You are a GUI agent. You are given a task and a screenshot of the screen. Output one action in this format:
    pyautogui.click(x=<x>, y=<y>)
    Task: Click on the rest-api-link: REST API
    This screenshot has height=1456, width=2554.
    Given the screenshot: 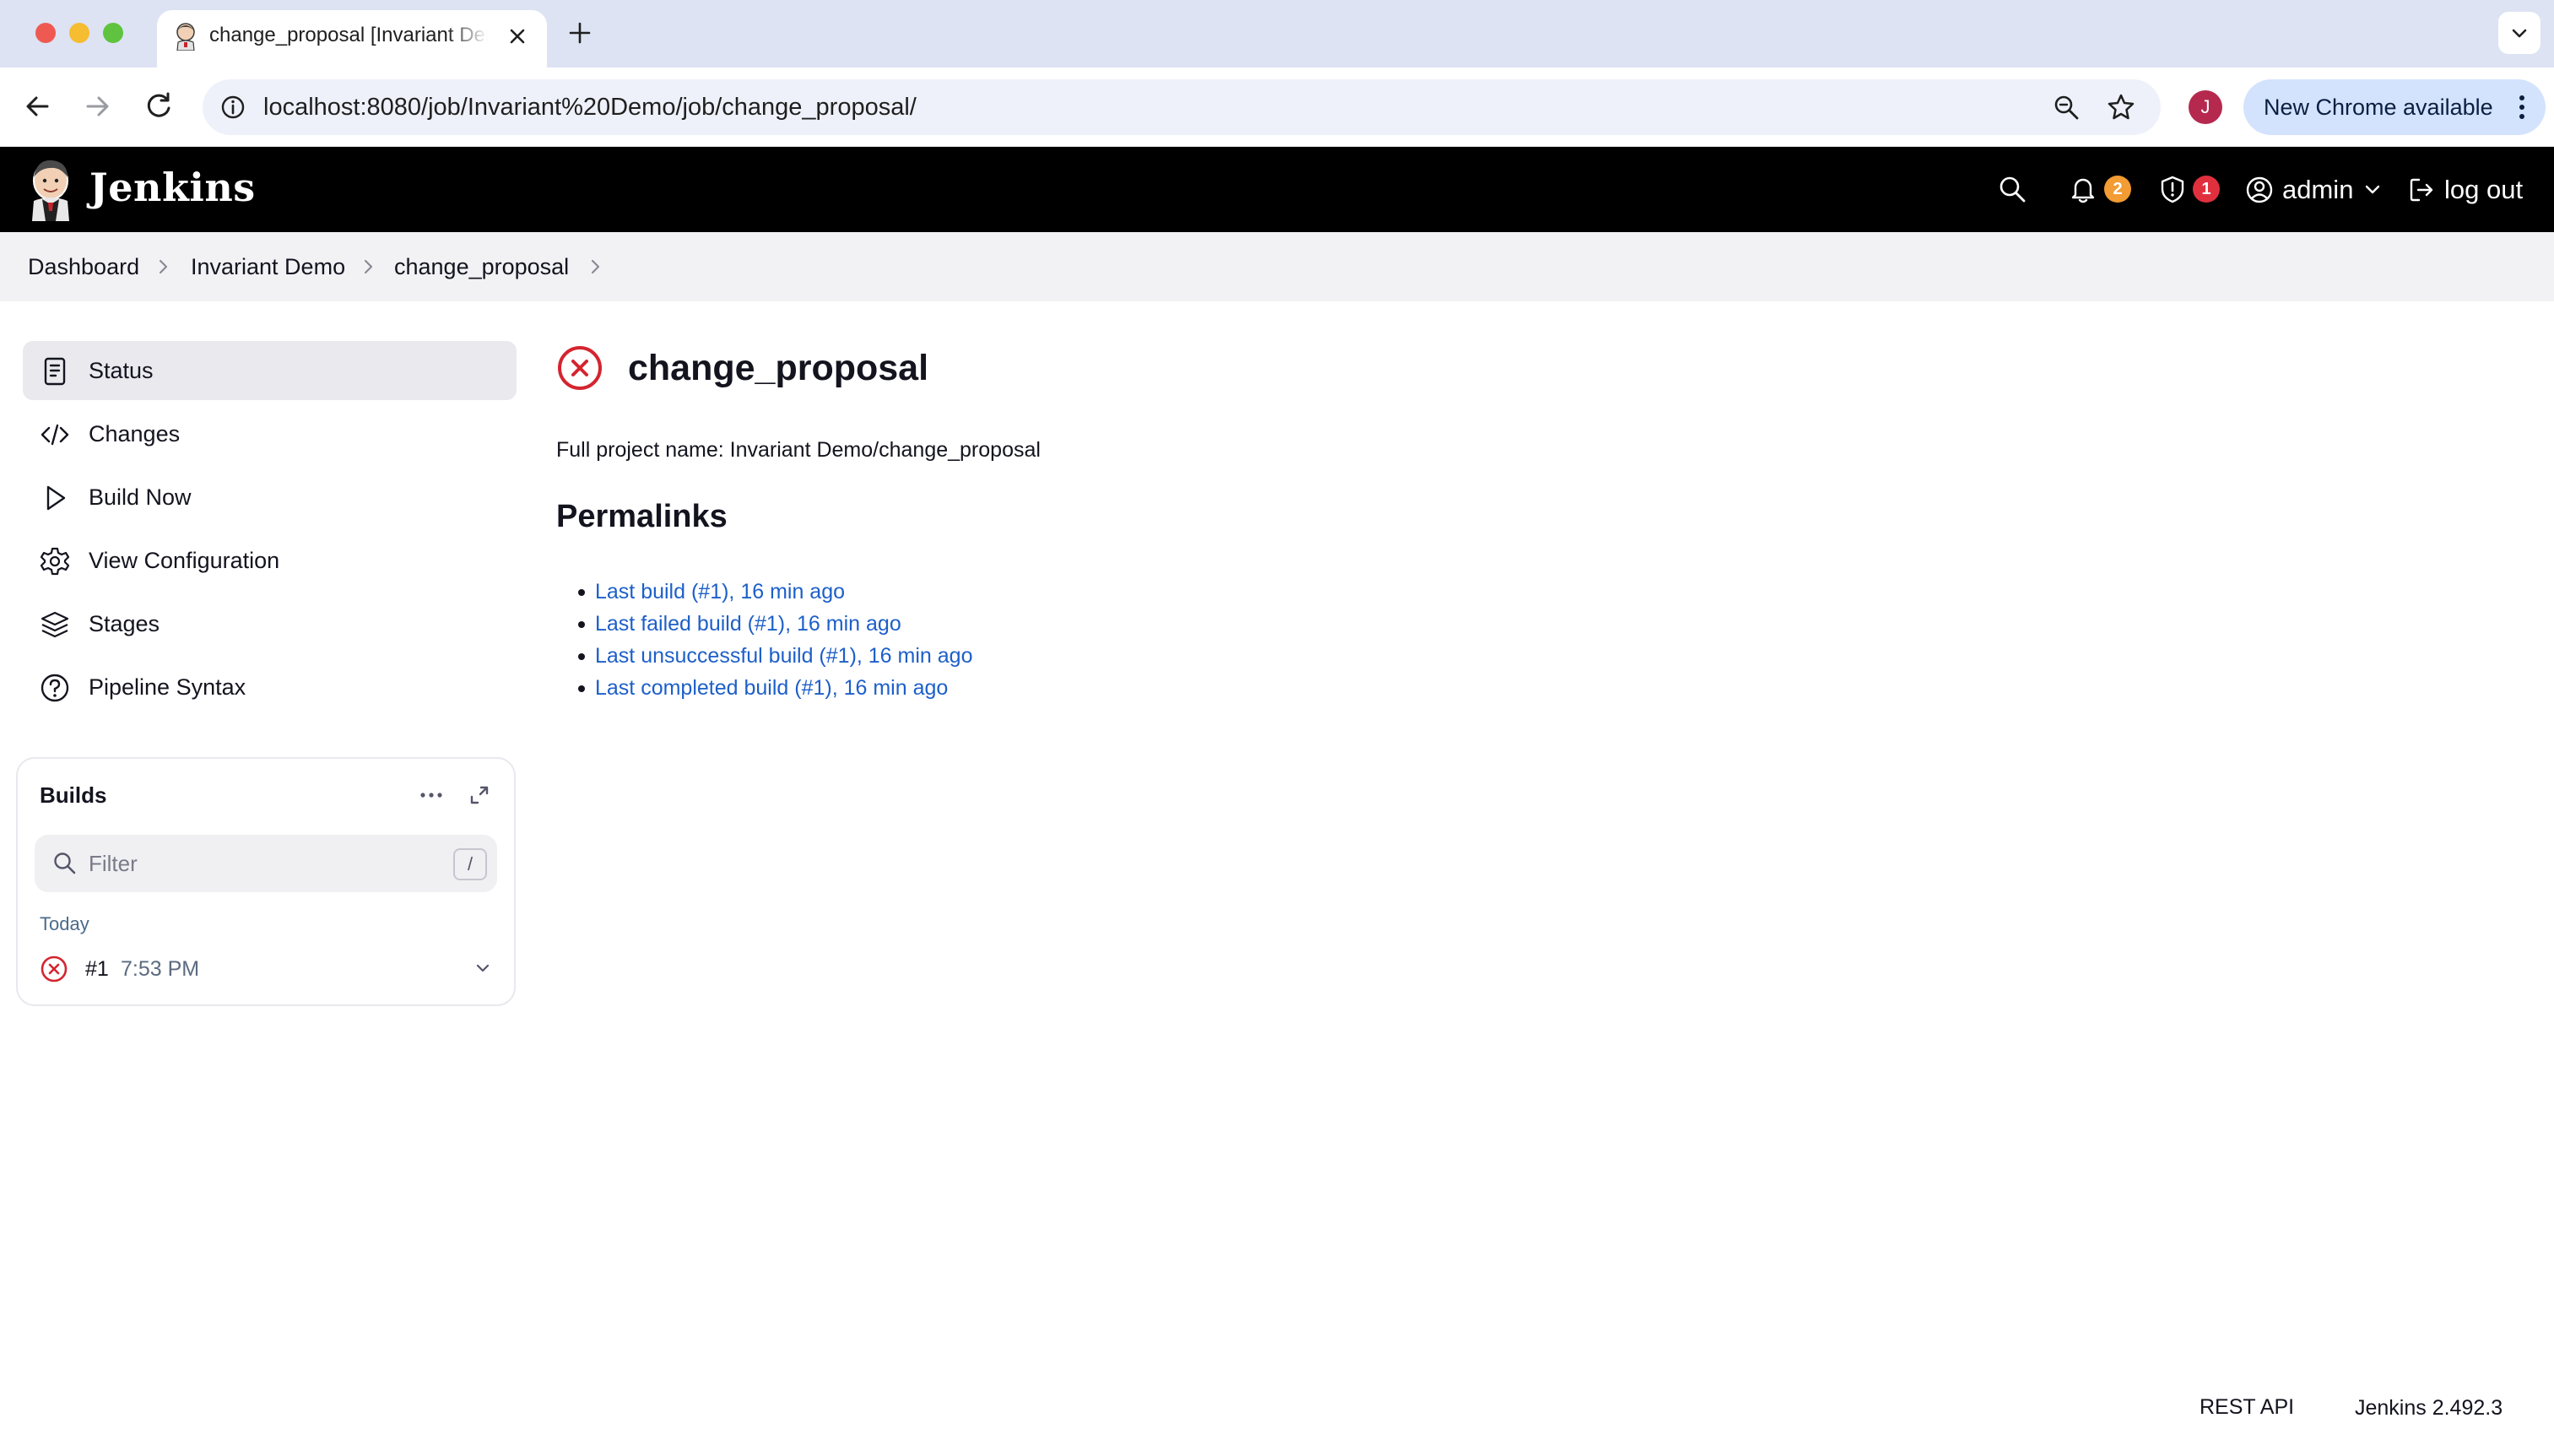 What is the action you would take?
    pyautogui.click(x=2247, y=1407)
    